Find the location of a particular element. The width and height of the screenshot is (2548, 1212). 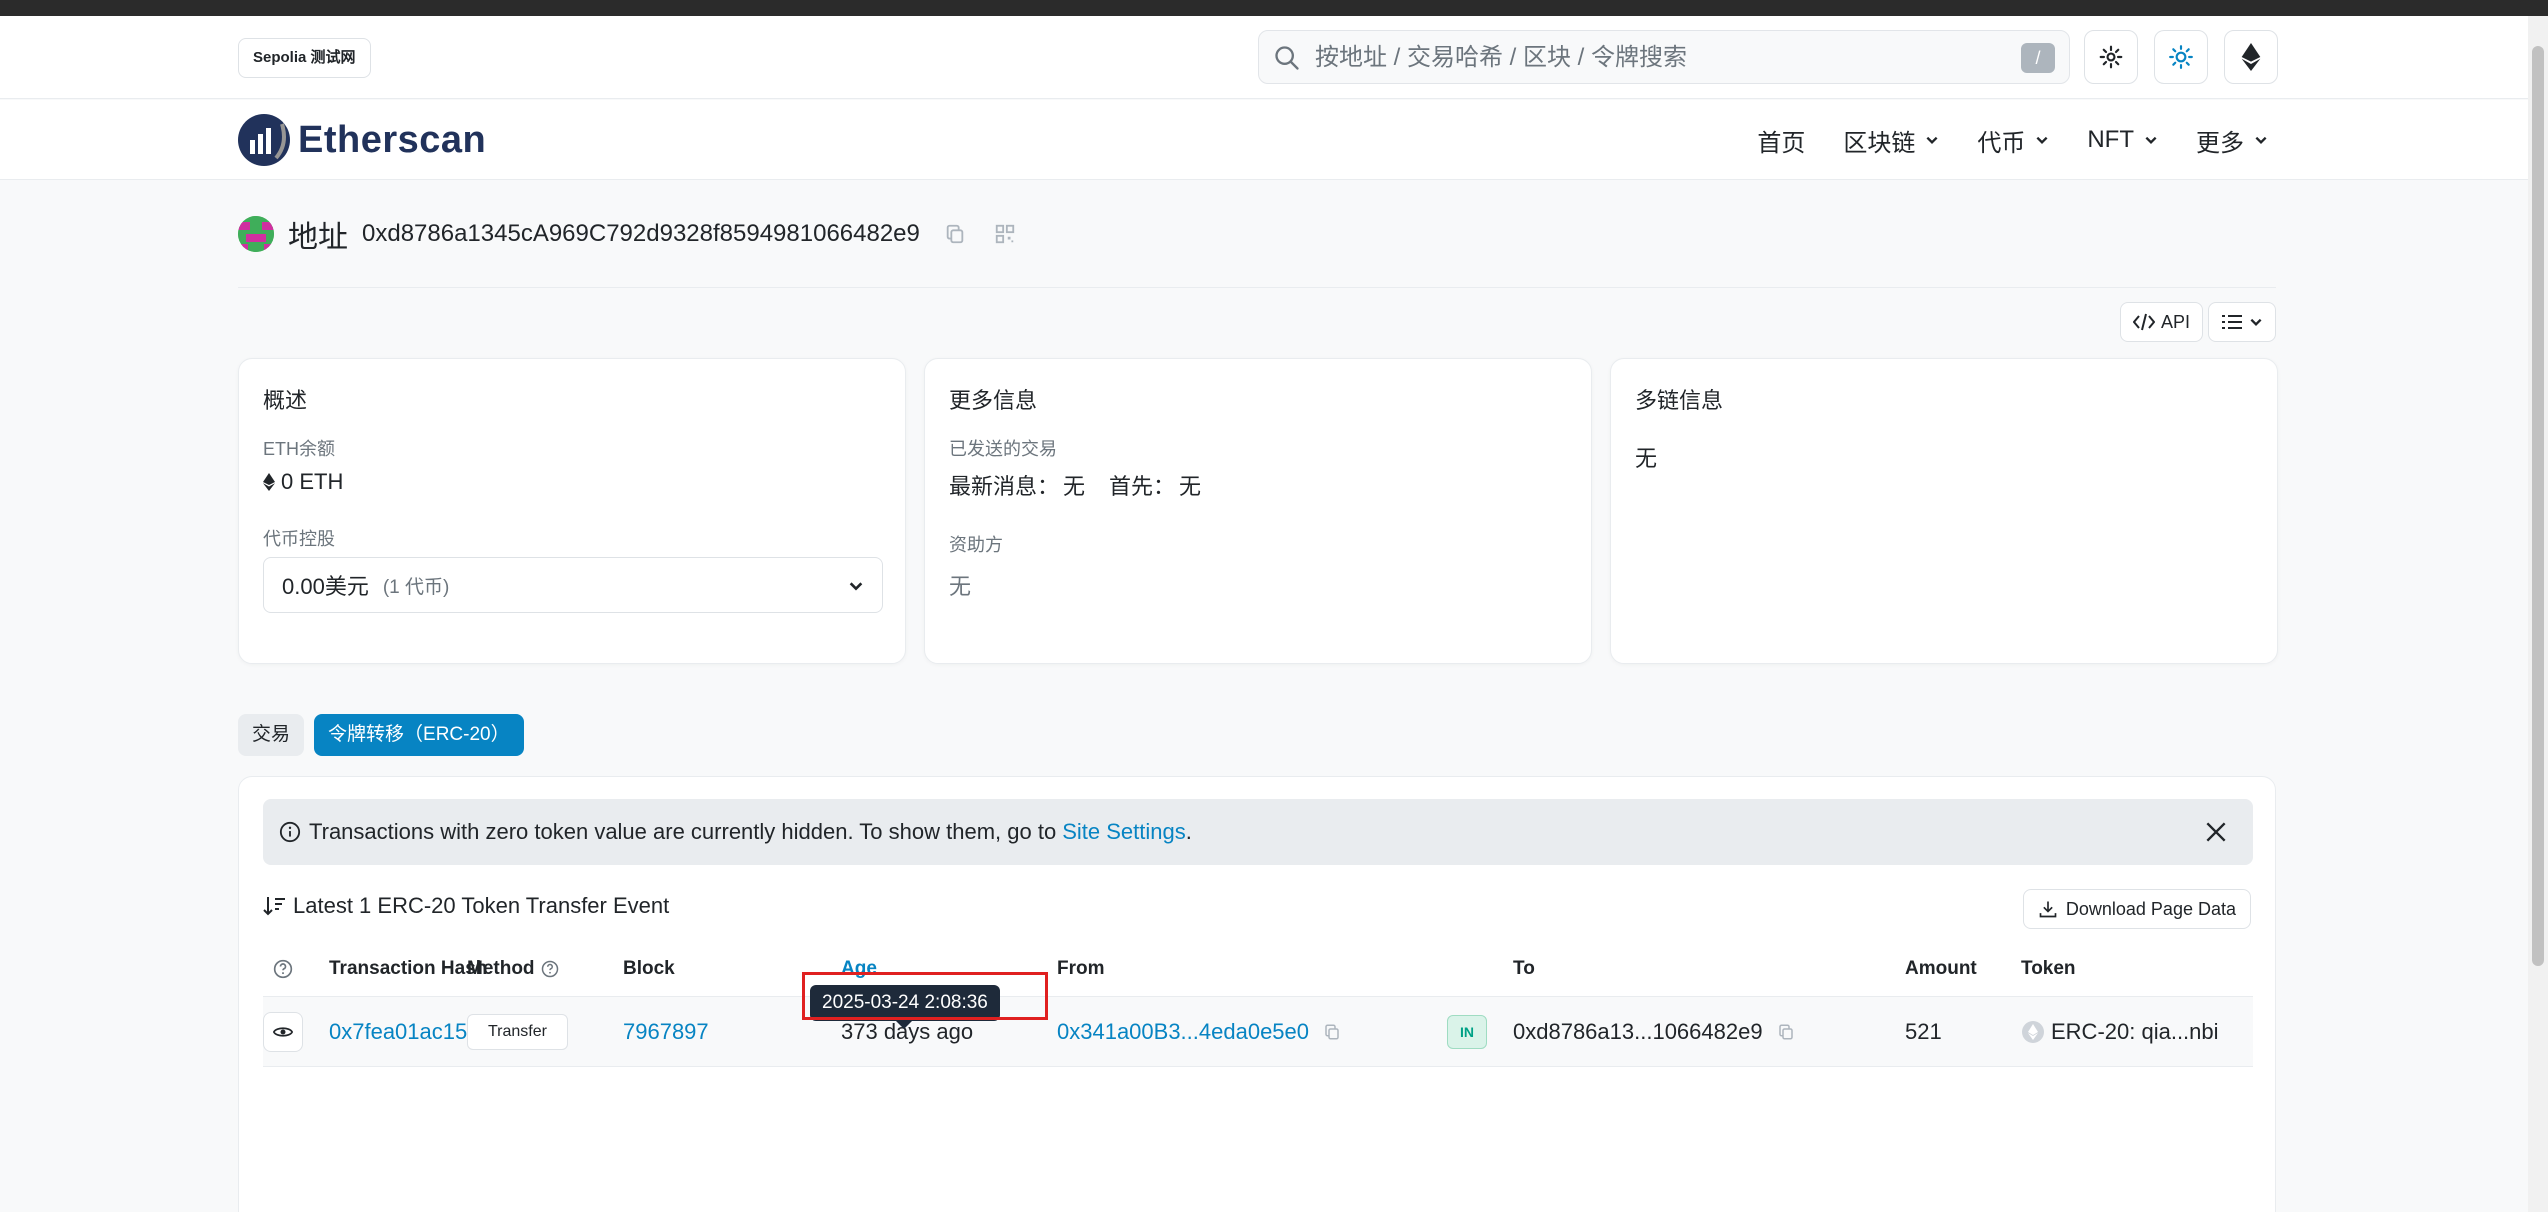

highlight-box is located at coordinates (925, 996).